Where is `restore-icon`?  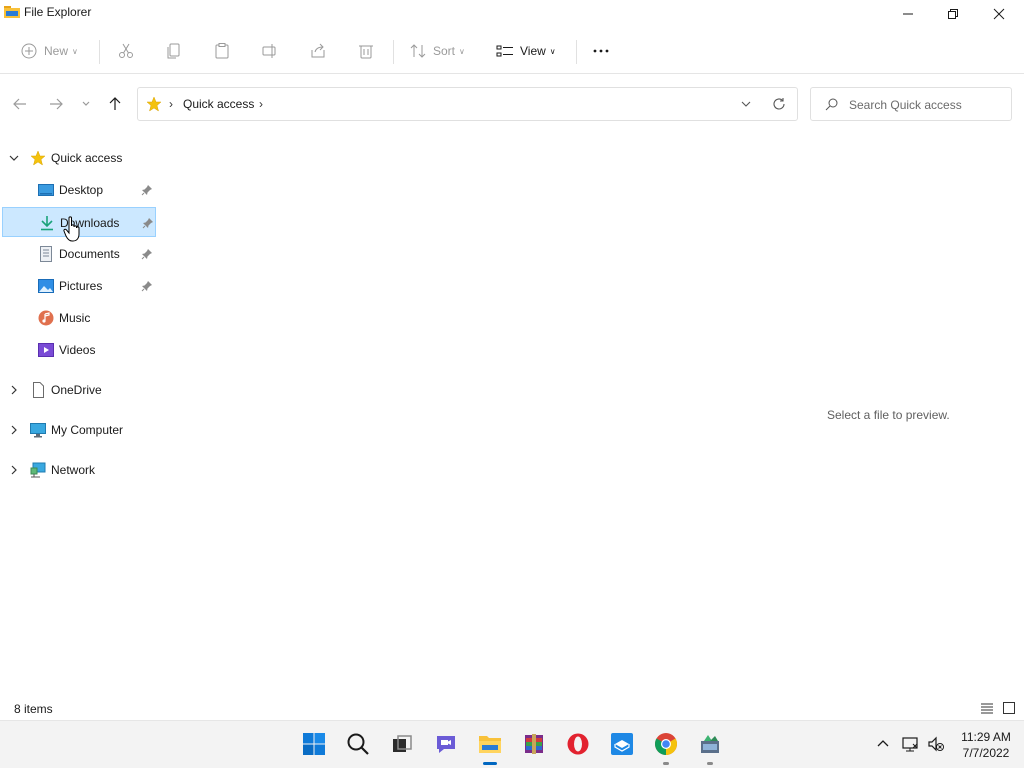 restore-icon is located at coordinates (953, 14).